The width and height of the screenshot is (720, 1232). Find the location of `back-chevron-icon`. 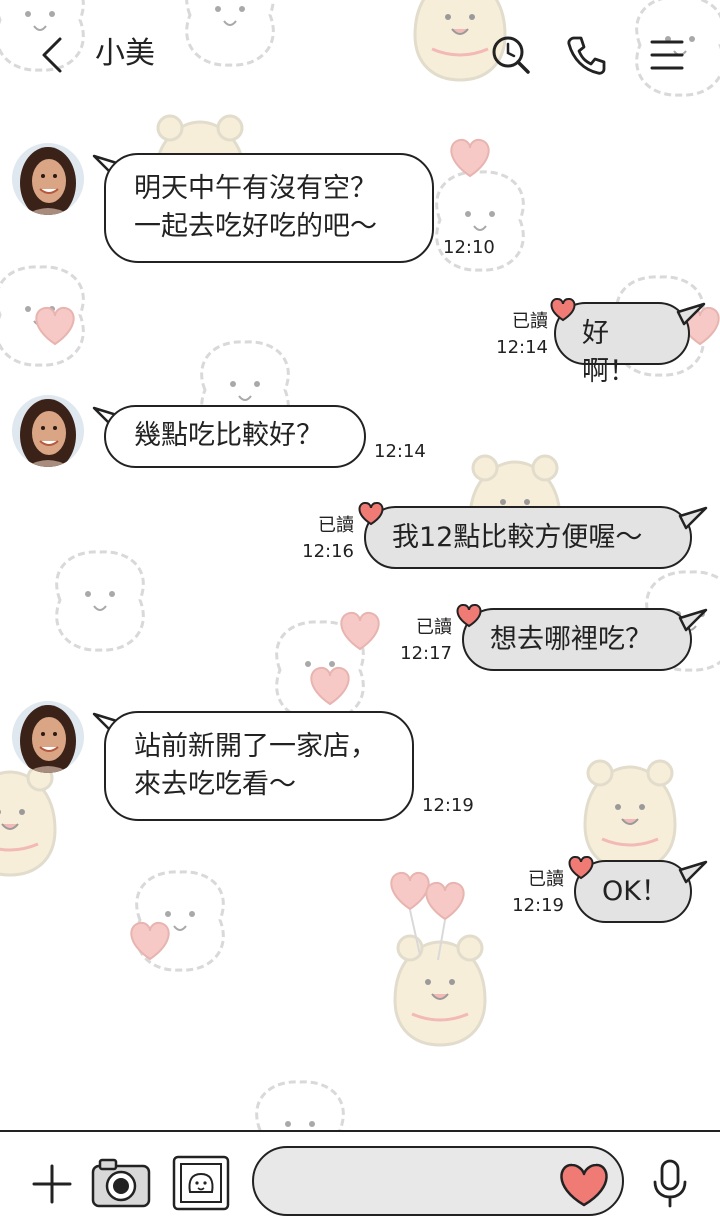

back-chevron-icon is located at coordinates (54, 55).